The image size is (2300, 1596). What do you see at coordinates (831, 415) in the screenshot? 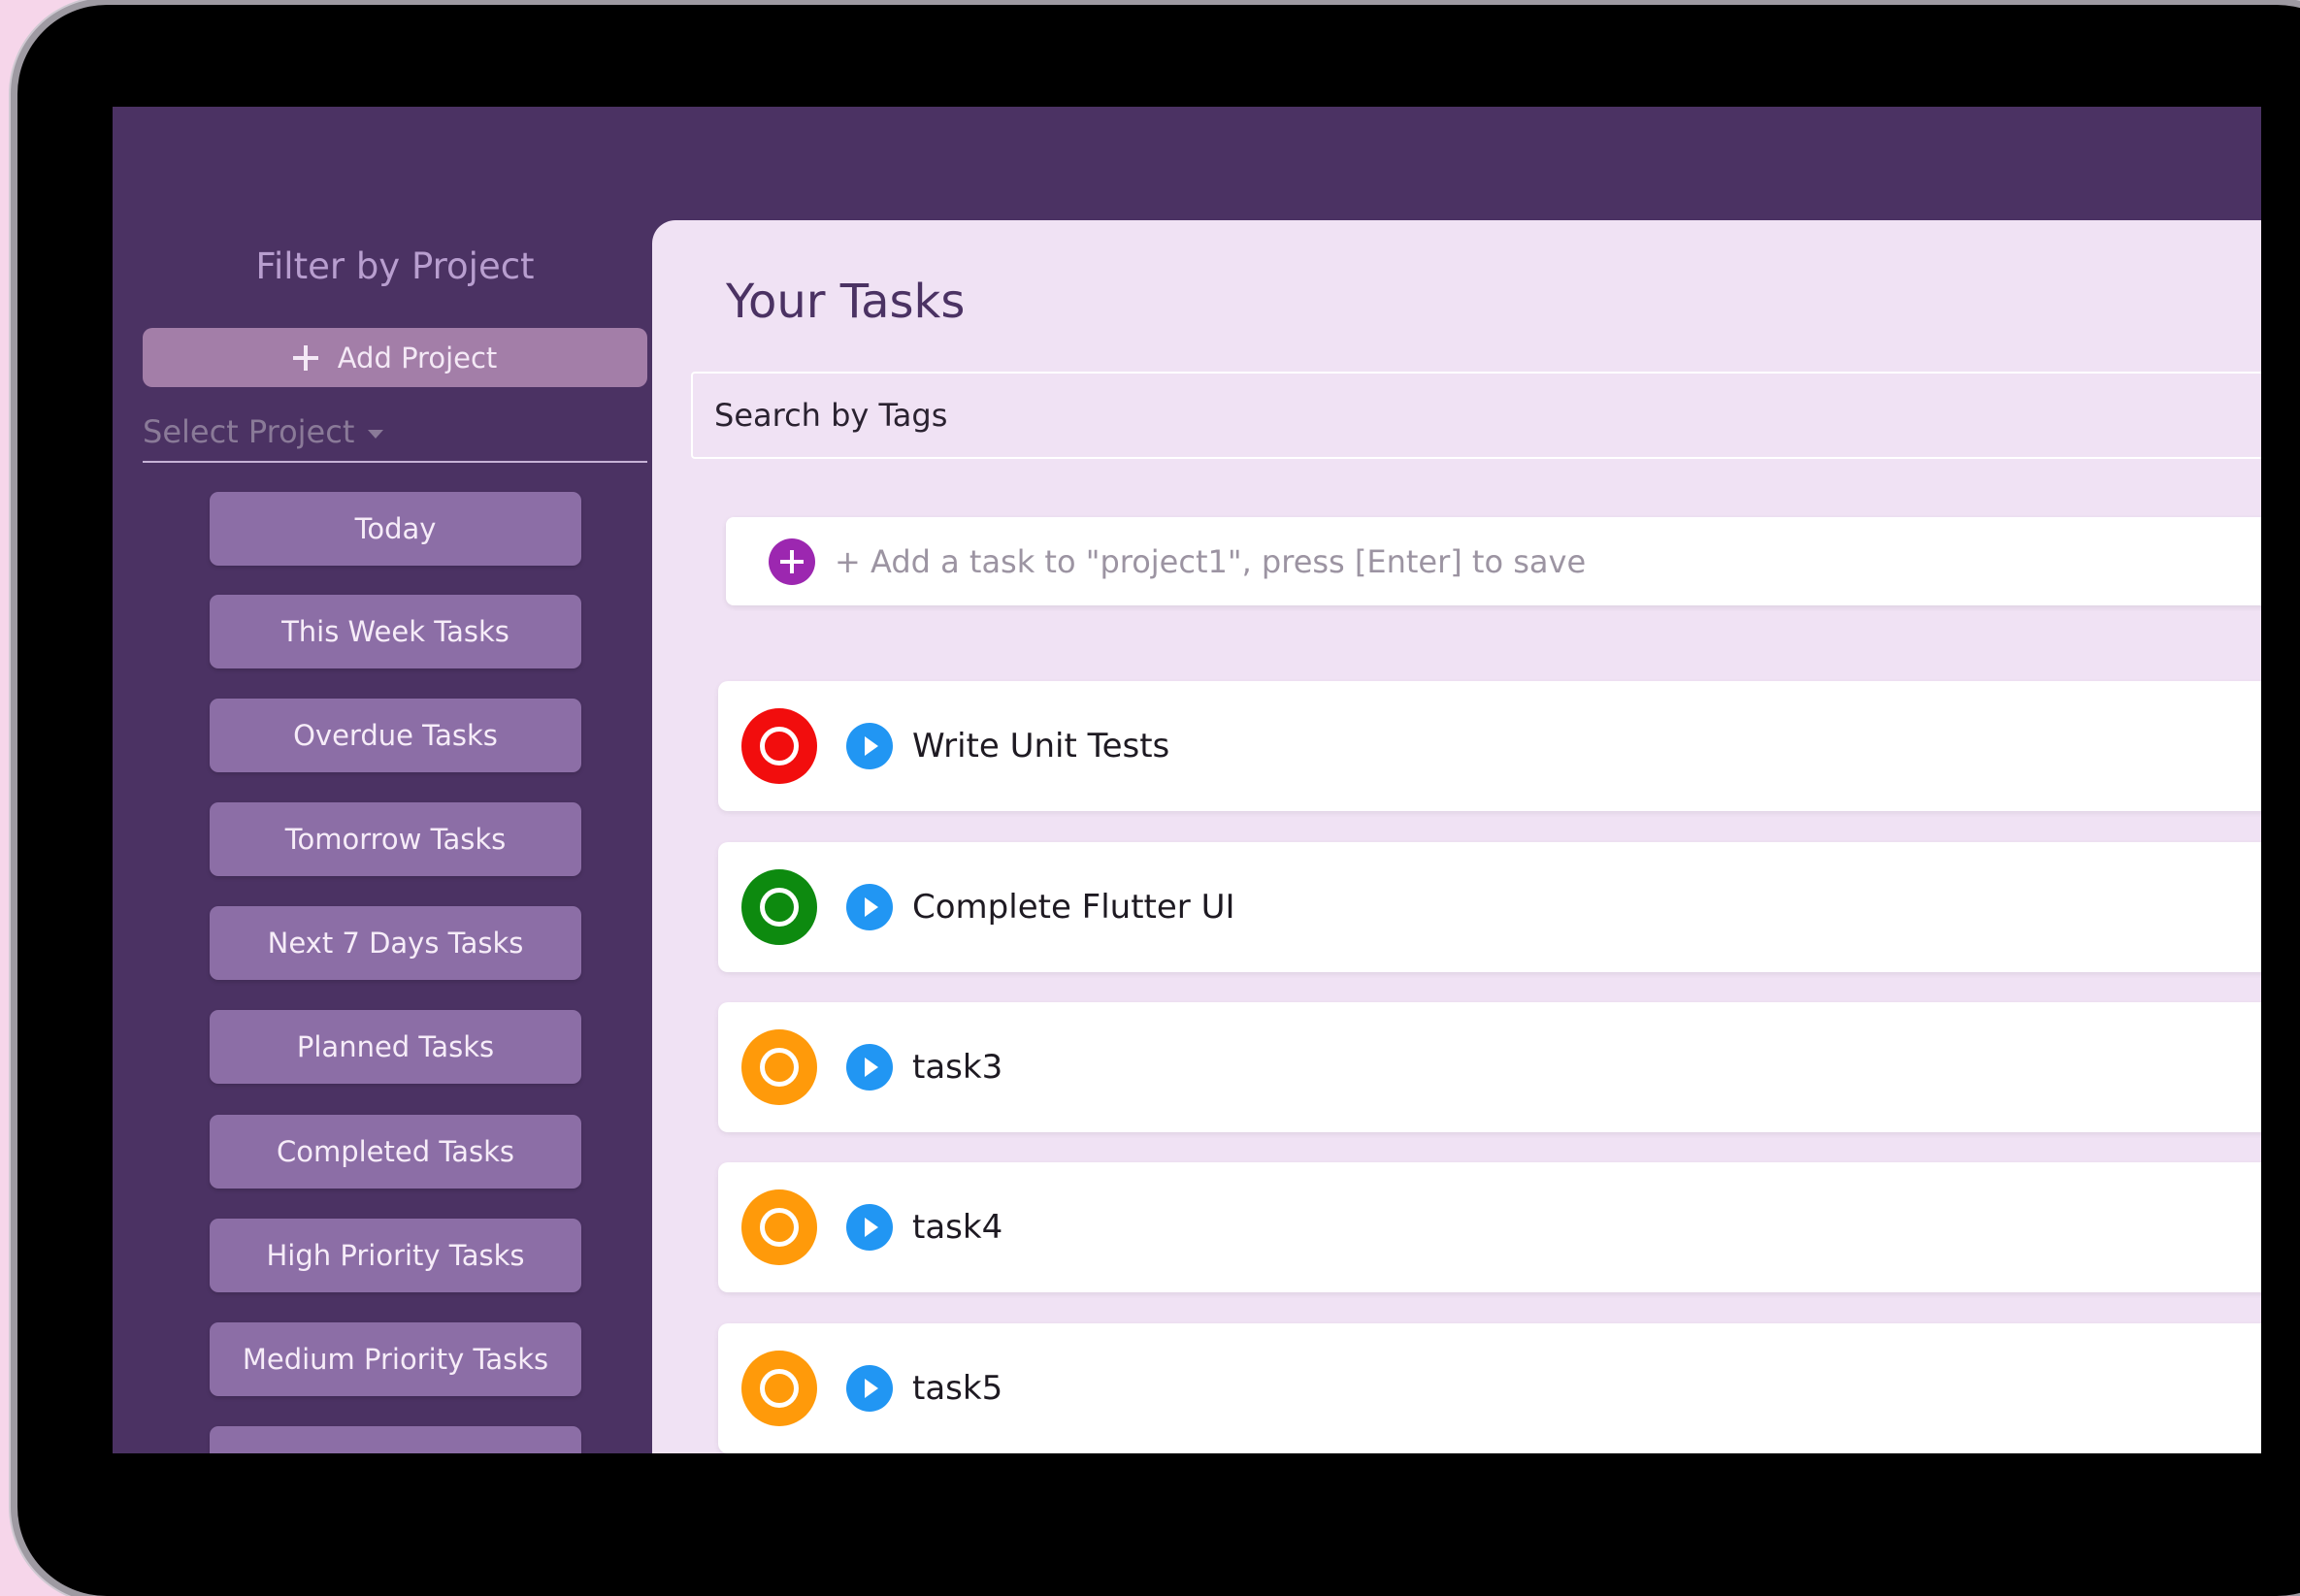
I see `tag-search-placeholder: Search by Tags` at bounding box center [831, 415].